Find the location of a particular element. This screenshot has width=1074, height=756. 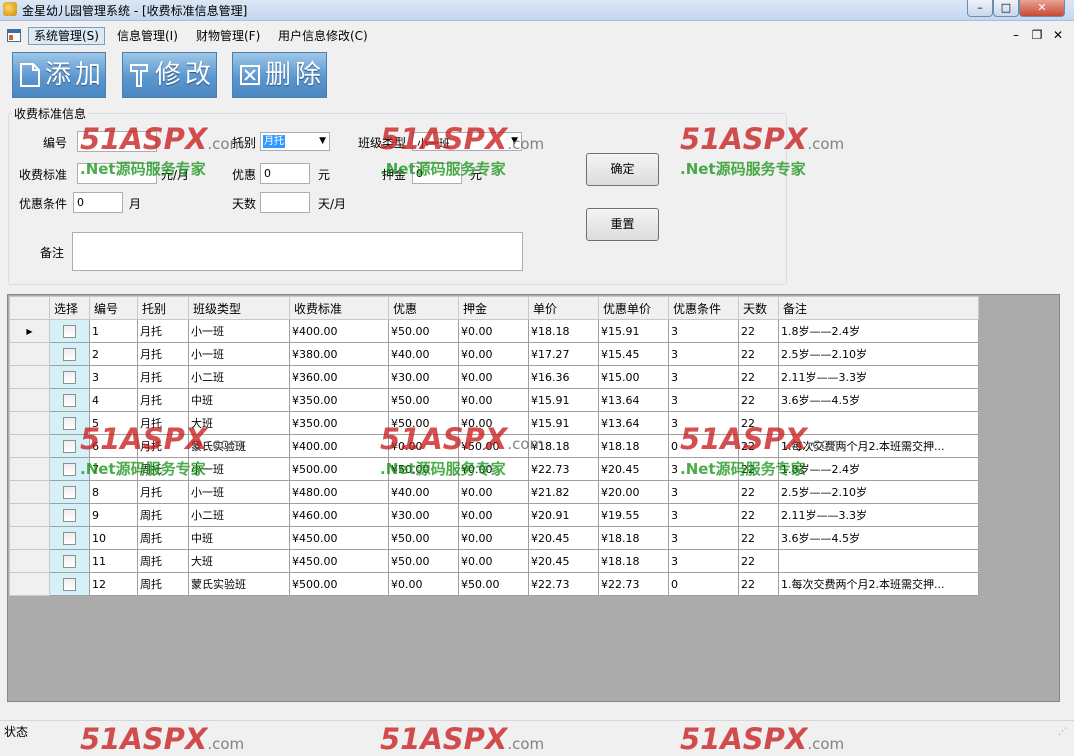

table-cell: ¥15.00 is located at coordinates (633, 377).